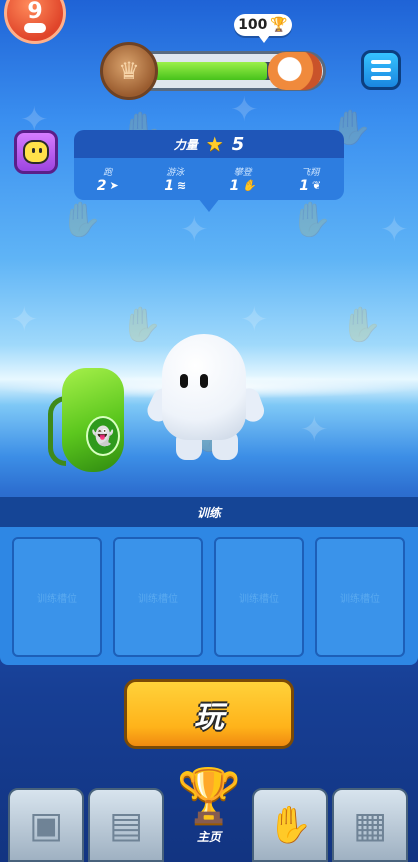 The width and height of the screenshot is (418, 862). I want to click on stat-value: 2, so click(101, 185).